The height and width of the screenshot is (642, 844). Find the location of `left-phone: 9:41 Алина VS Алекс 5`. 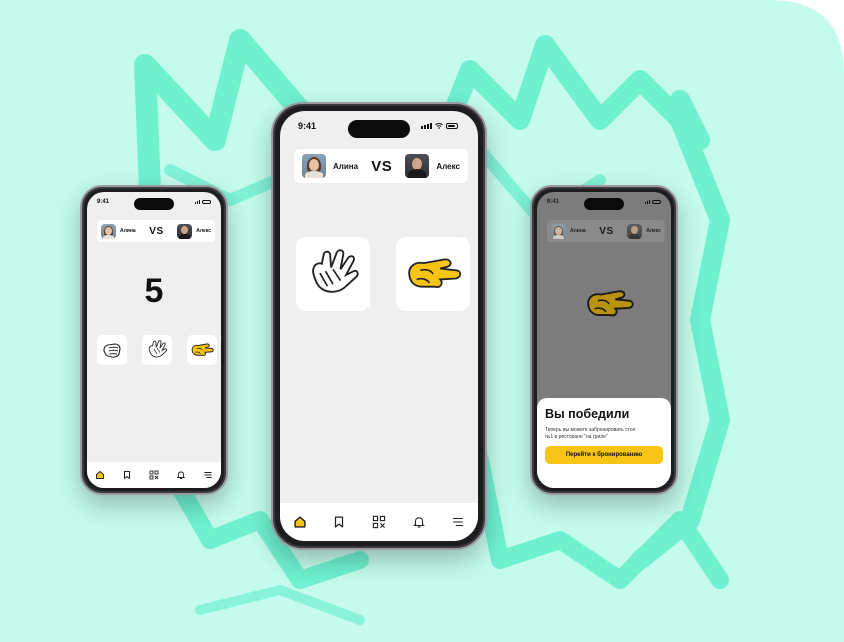

left-phone: 9:41 Алина VS Алекс 5 is located at coordinates (154, 340).